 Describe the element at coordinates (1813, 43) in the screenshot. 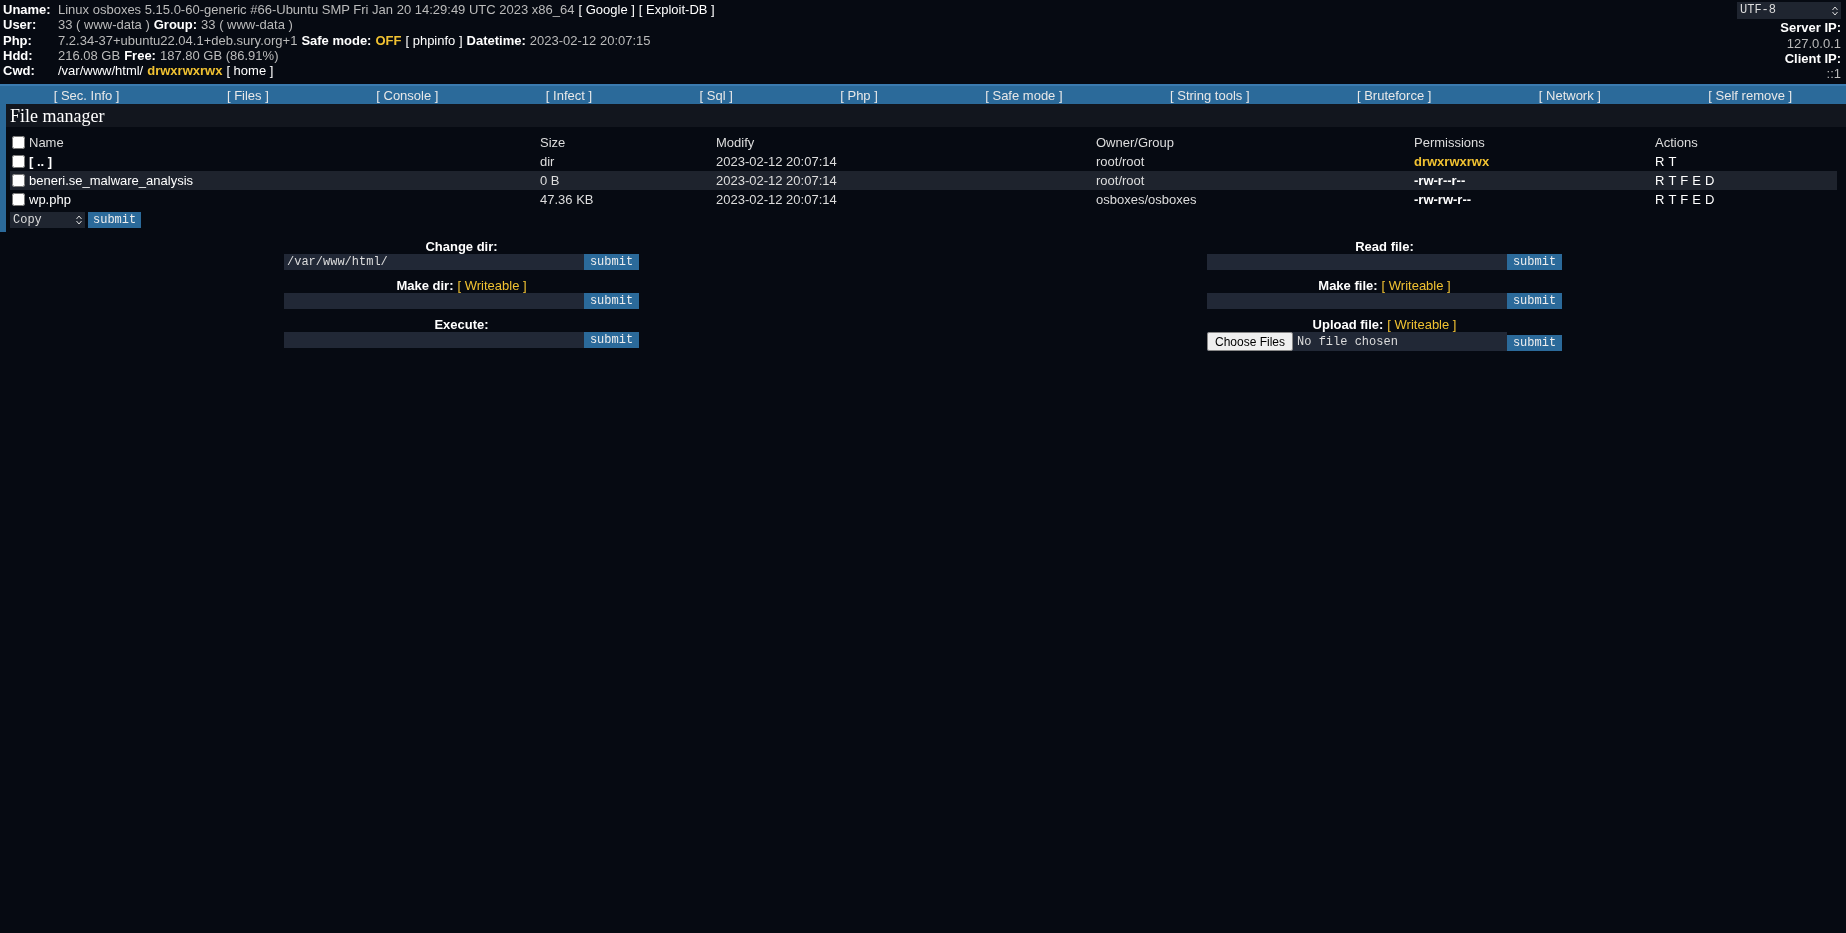

I see `info-value: 127.0.0.1` at that location.